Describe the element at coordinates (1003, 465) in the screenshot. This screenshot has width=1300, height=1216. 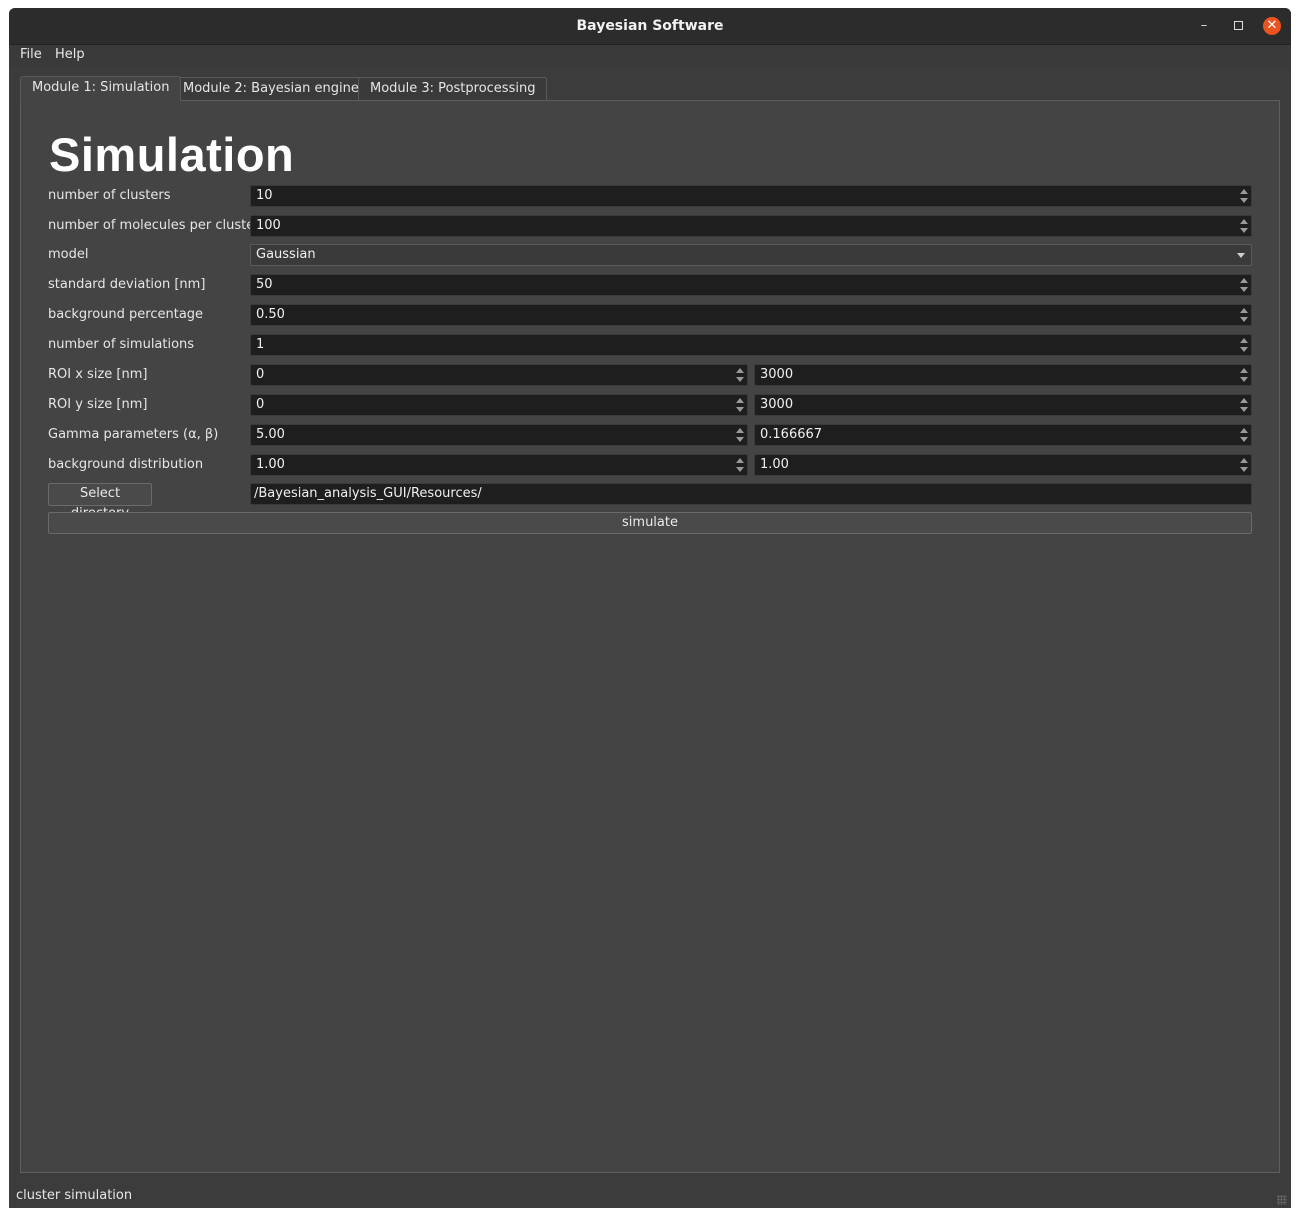
I see `bg-dist-b-spinbox: 1.00` at that location.